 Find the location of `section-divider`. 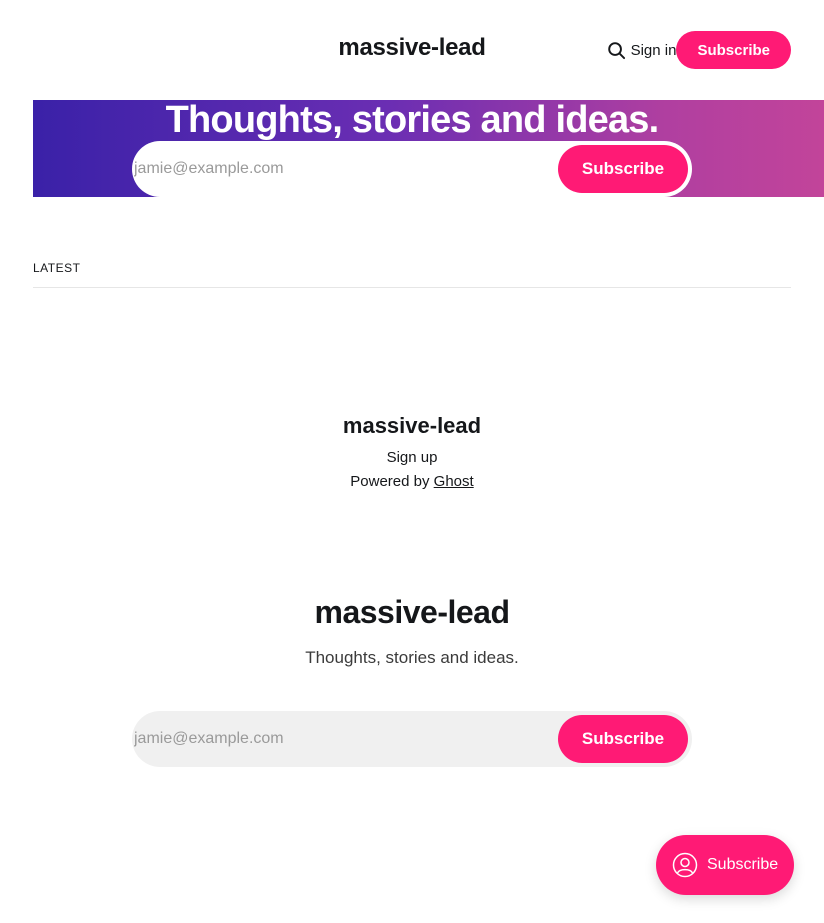

section-divider is located at coordinates (412, 287).